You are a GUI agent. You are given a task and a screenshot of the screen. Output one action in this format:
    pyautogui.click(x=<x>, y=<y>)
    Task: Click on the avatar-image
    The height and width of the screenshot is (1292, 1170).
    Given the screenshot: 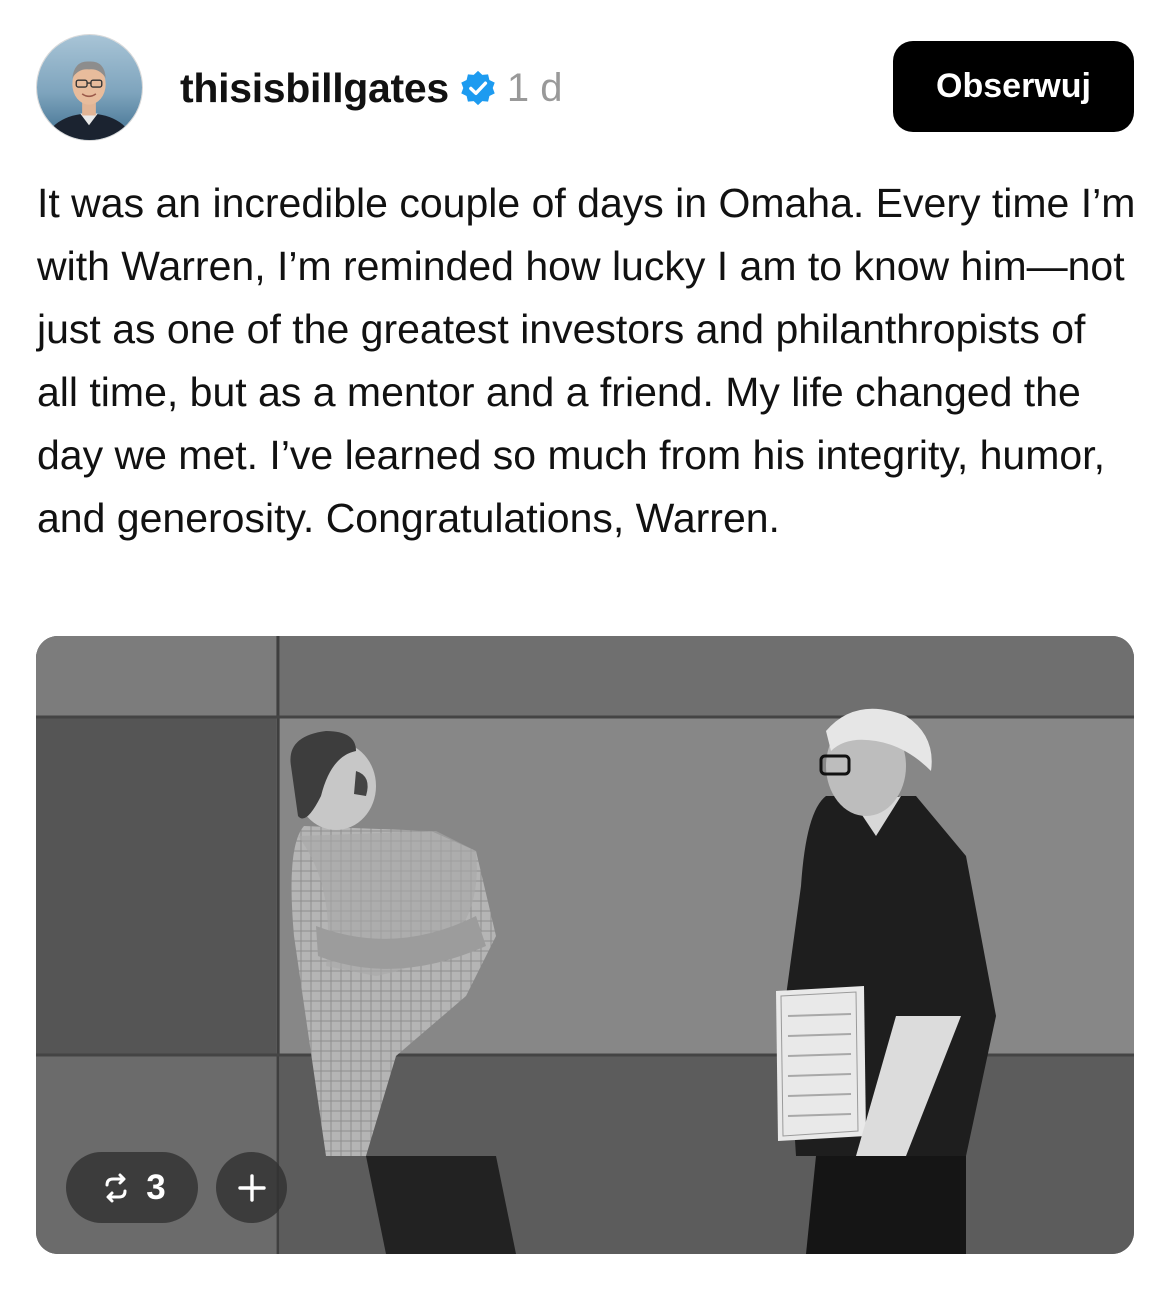 What is the action you would take?
    pyautogui.click(x=89, y=87)
    